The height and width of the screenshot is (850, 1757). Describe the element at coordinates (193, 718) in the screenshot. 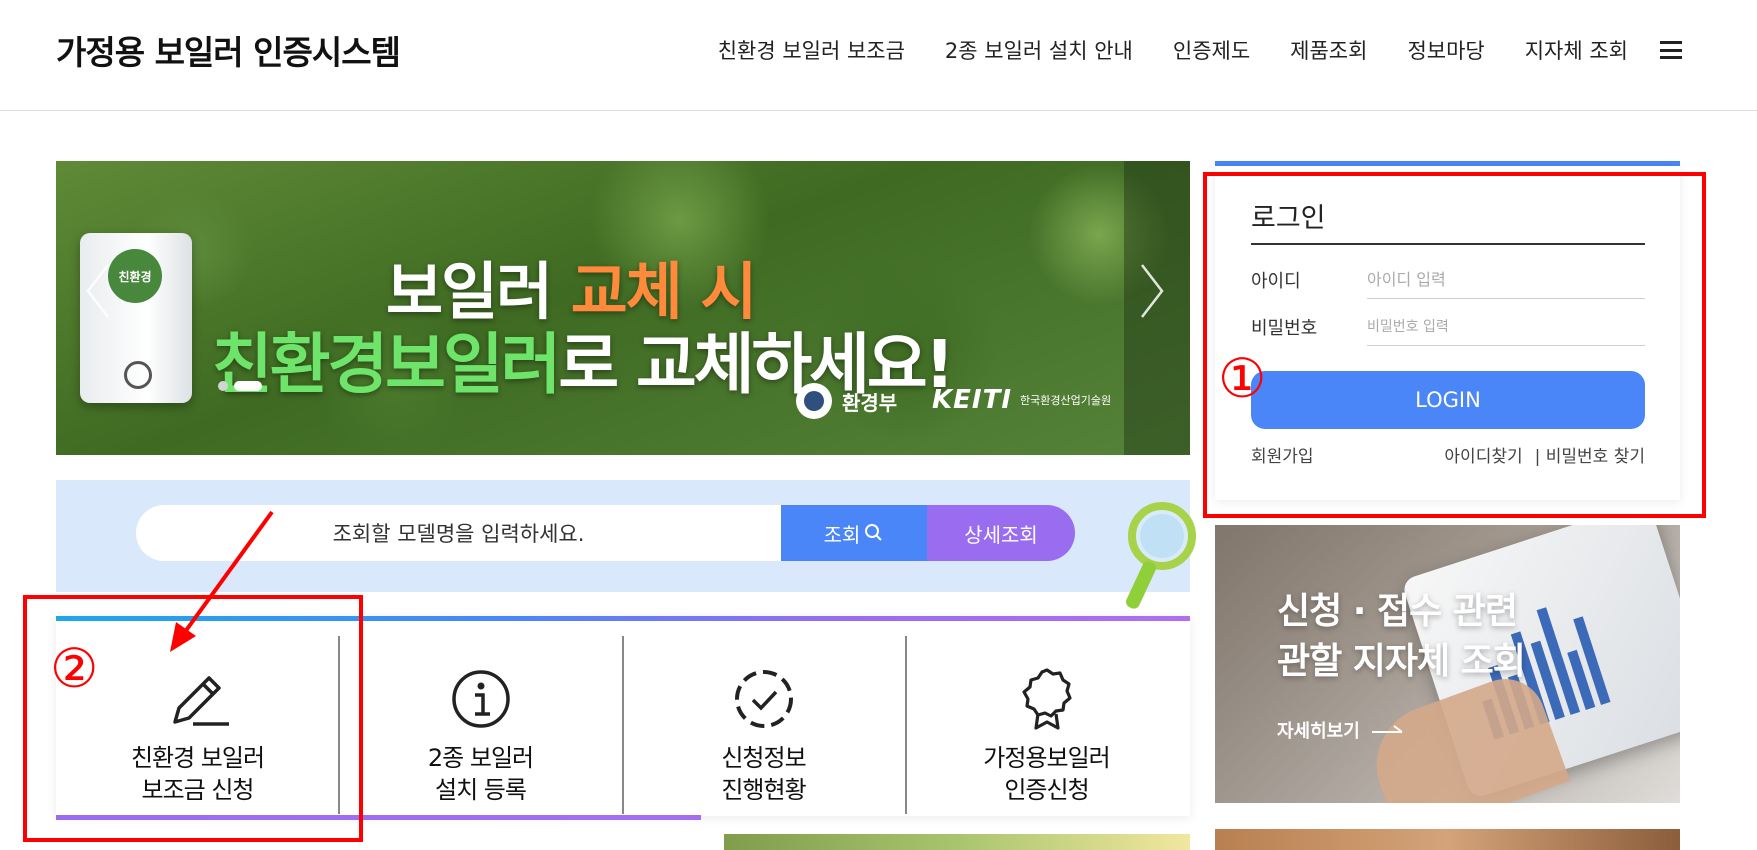

I see `annotation-box-quick-item` at that location.